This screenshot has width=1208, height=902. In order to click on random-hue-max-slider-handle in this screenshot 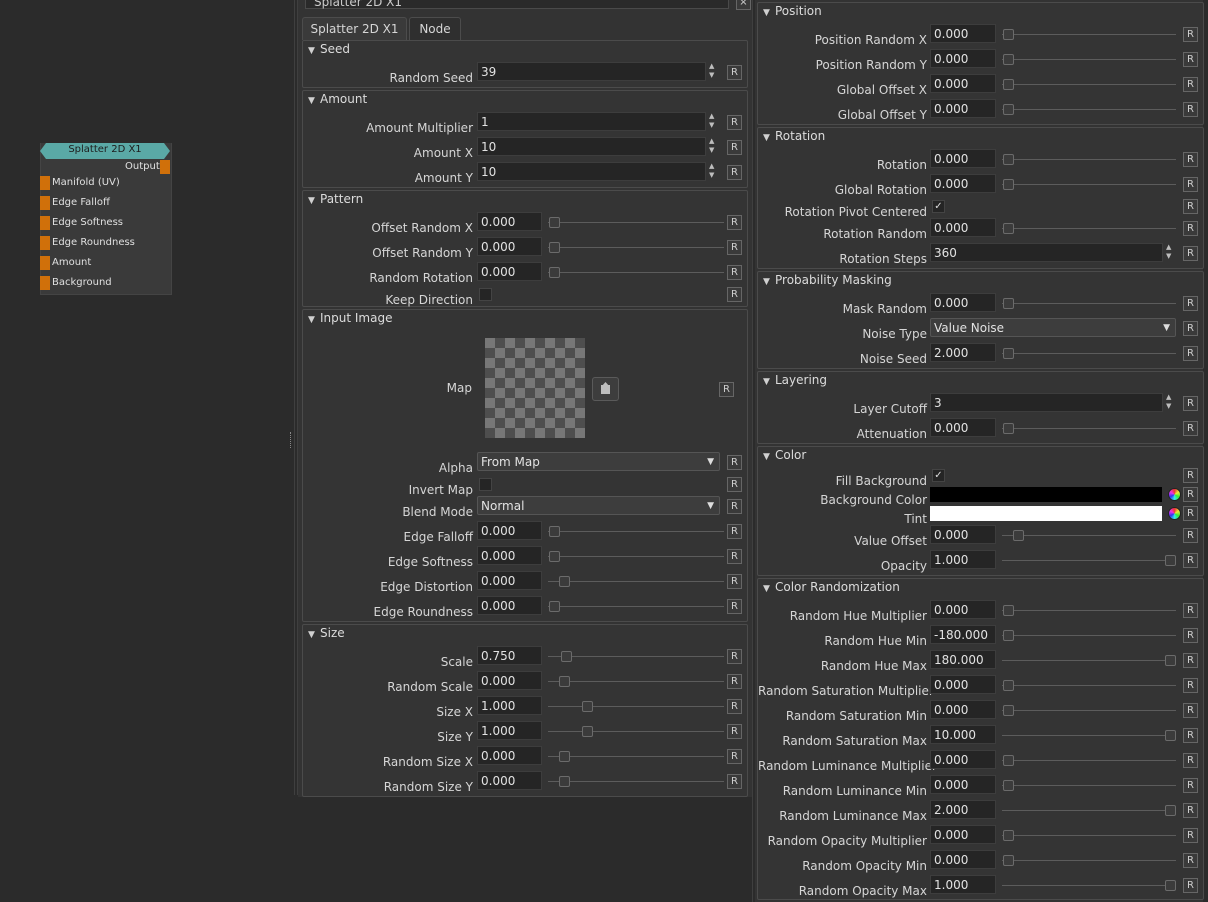, I will do `click(1170, 660)`.